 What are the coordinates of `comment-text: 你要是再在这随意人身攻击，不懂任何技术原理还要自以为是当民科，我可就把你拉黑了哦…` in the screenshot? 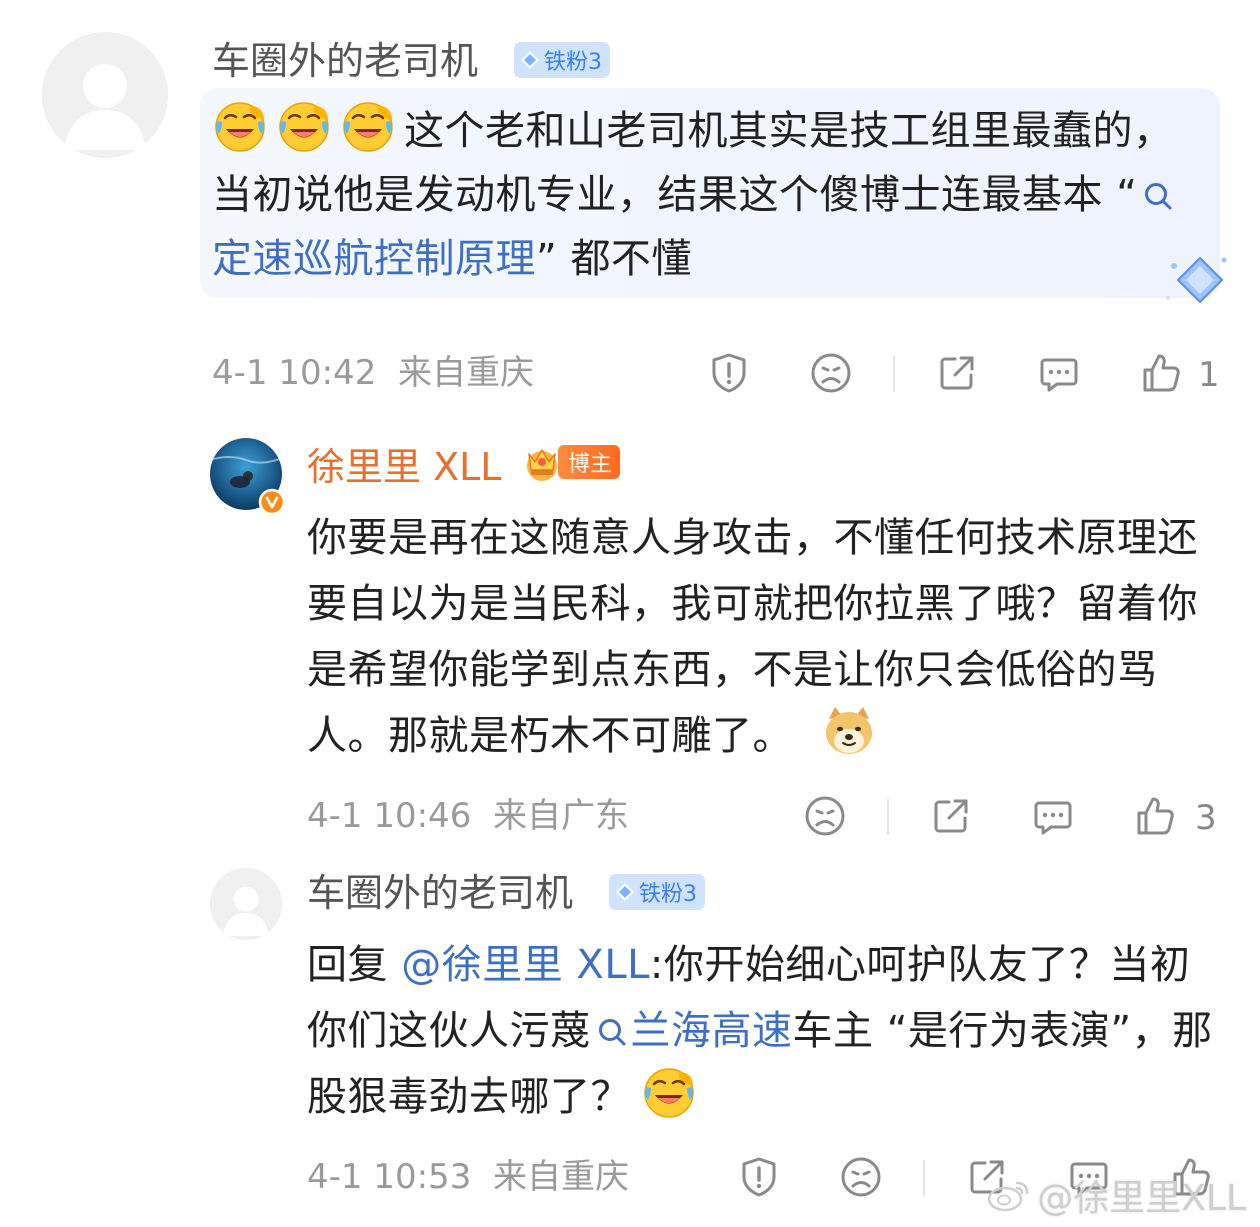 It's located at (752, 637).